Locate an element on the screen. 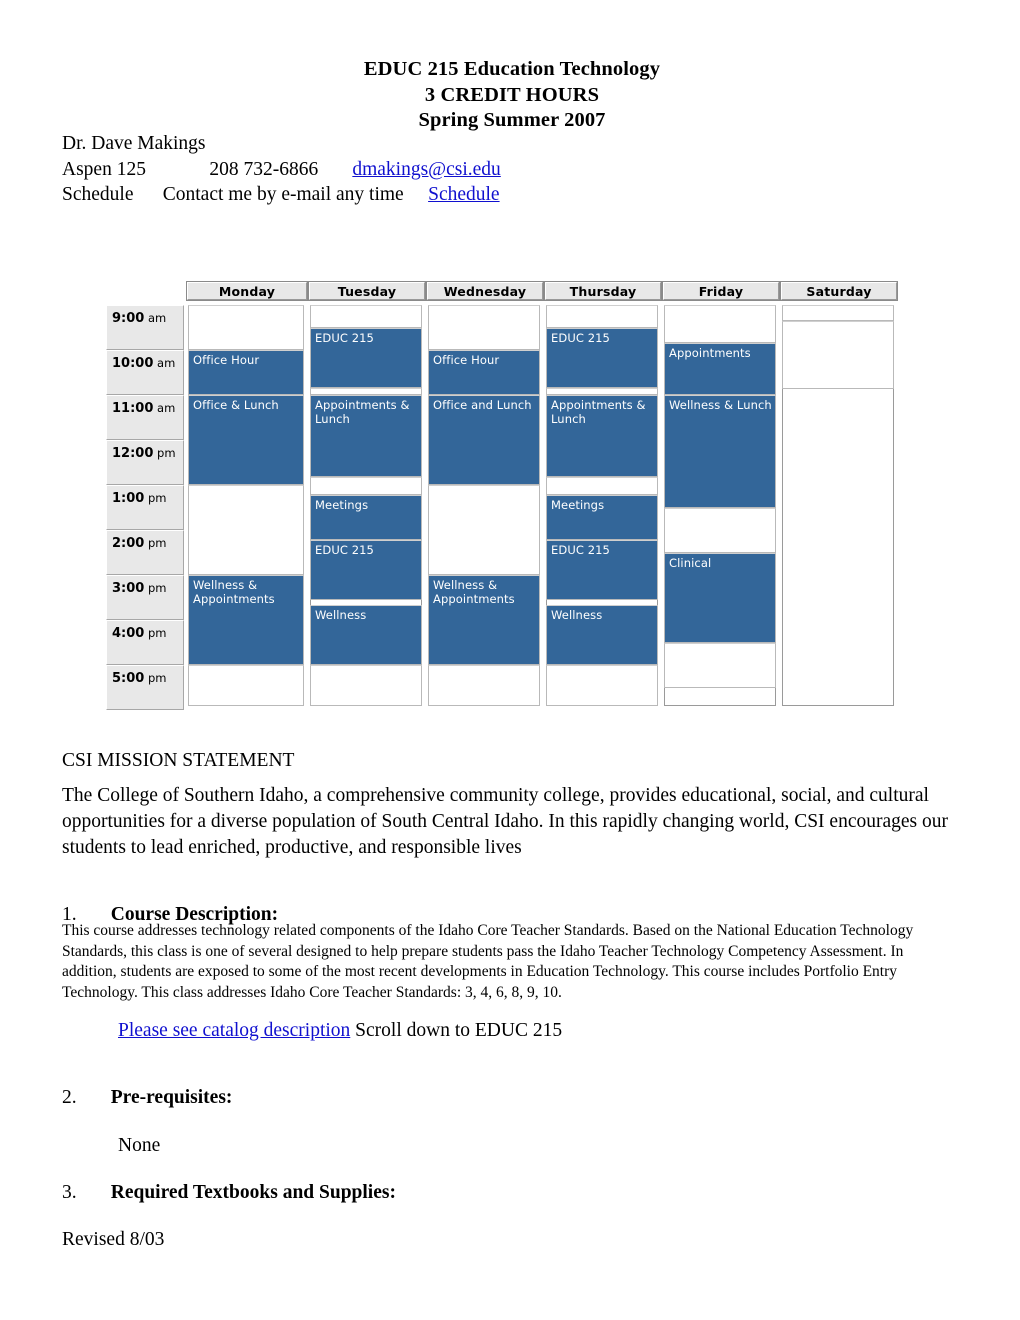 The height and width of the screenshot is (1320, 1020). section-3-number: 3. is located at coordinates (69, 1192).